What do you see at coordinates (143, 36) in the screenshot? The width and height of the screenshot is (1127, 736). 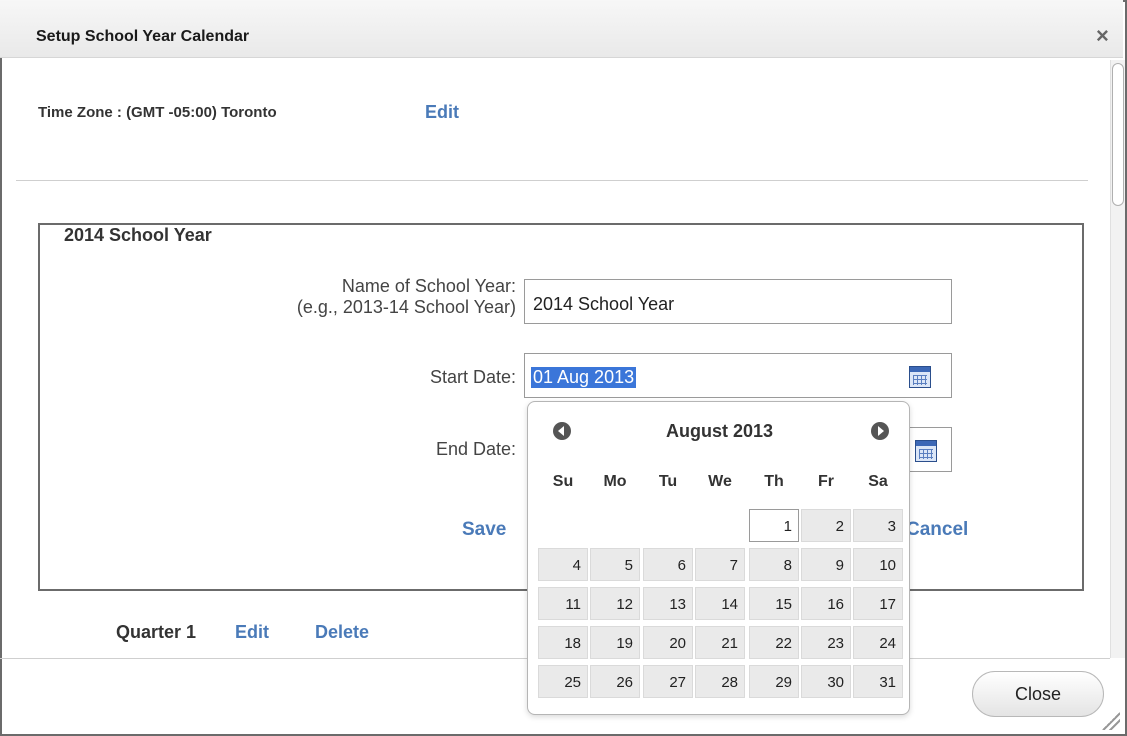 I see `dialog-title: Setup School Year Calendar` at bounding box center [143, 36].